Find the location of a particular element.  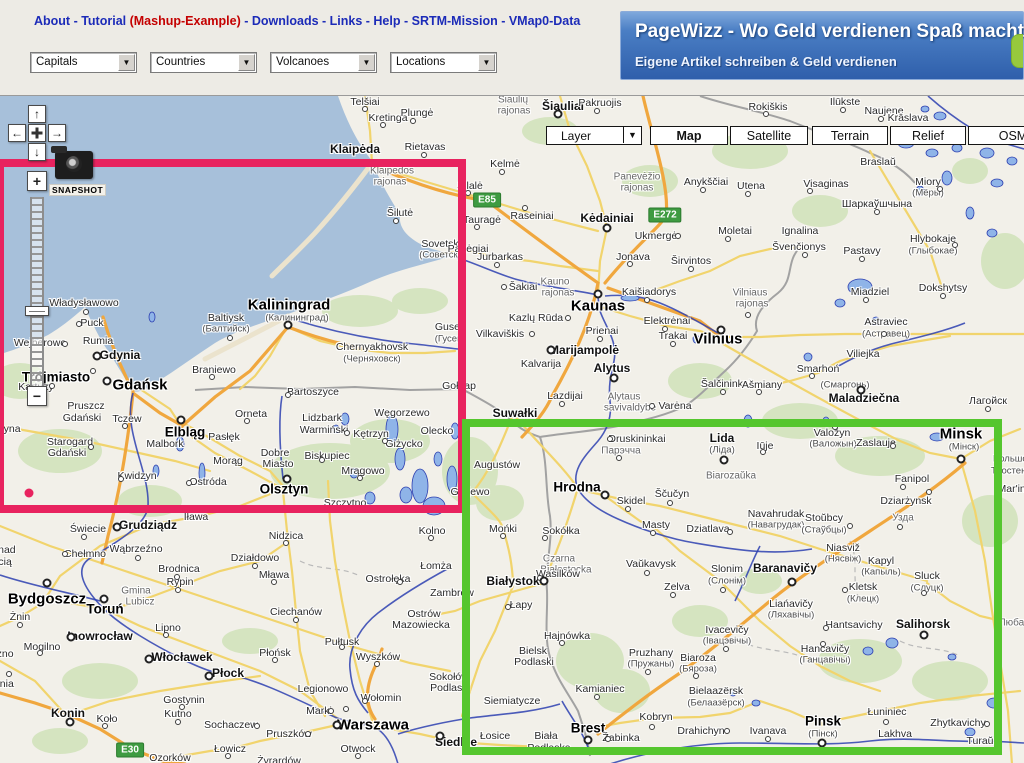

map-label: Władysławowo is located at coordinates (84, 303).